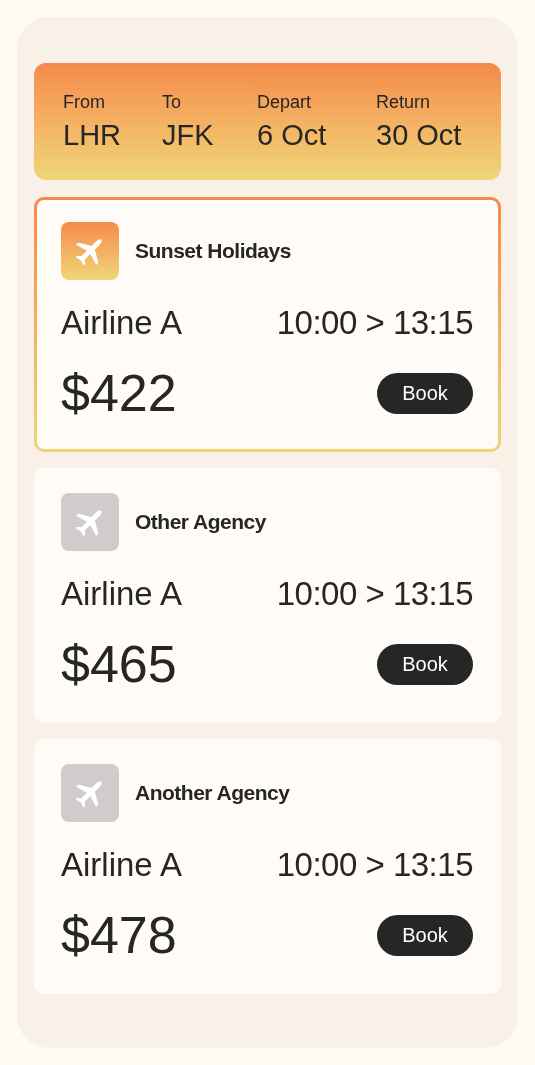  Describe the element at coordinates (188, 135) in the screenshot. I see `field-value: JFK` at that location.